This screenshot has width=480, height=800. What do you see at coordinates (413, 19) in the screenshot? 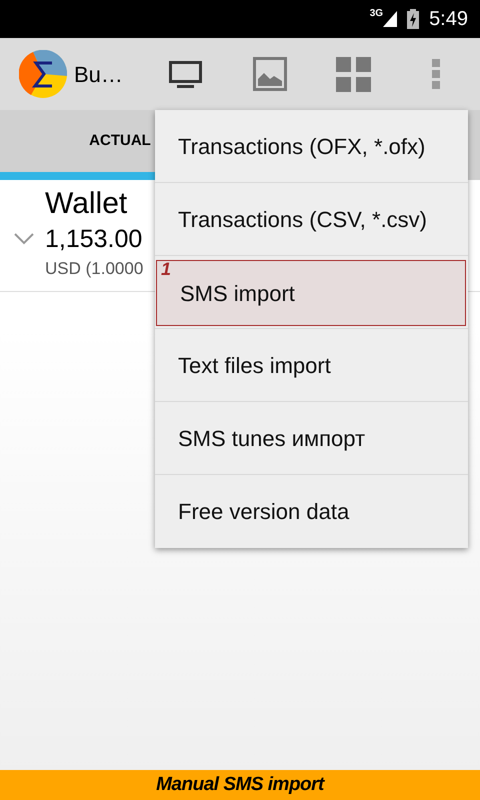
I see `battery-charging-icon` at bounding box center [413, 19].